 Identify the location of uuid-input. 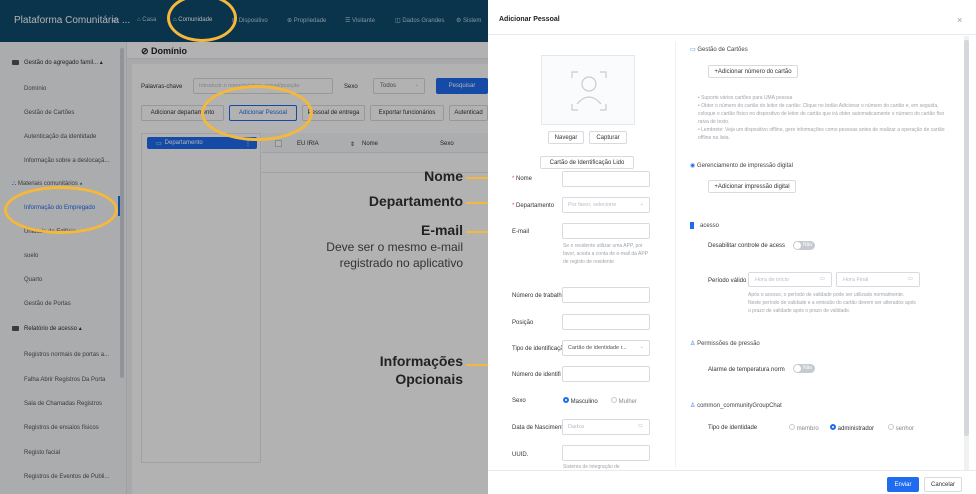
(606, 453).